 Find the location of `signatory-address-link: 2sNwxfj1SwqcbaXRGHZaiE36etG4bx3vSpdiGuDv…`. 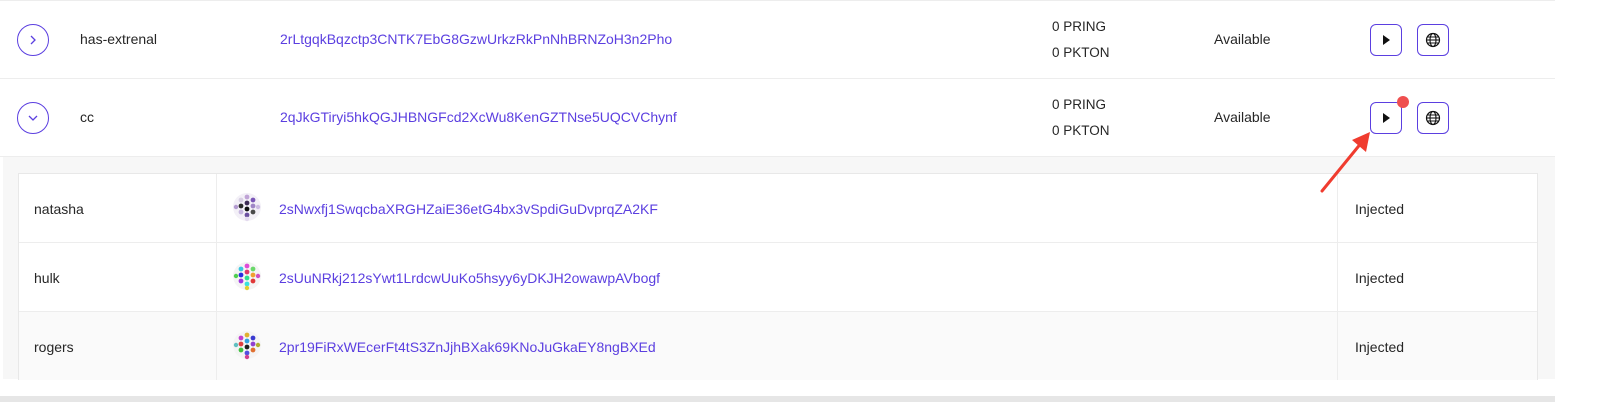

signatory-address-link: 2sNwxfj1SwqcbaXRGHZaiE36etG4bx3vSpdiGuDv… is located at coordinates (468, 209).